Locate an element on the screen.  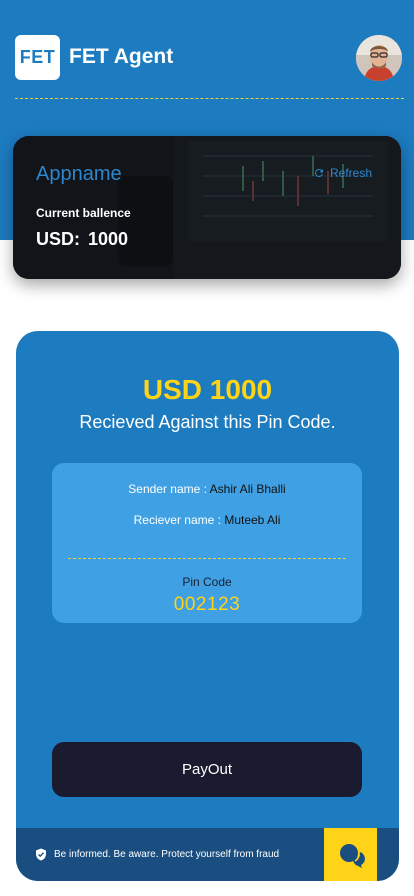
logo-text: FET is located at coordinates (37, 56).